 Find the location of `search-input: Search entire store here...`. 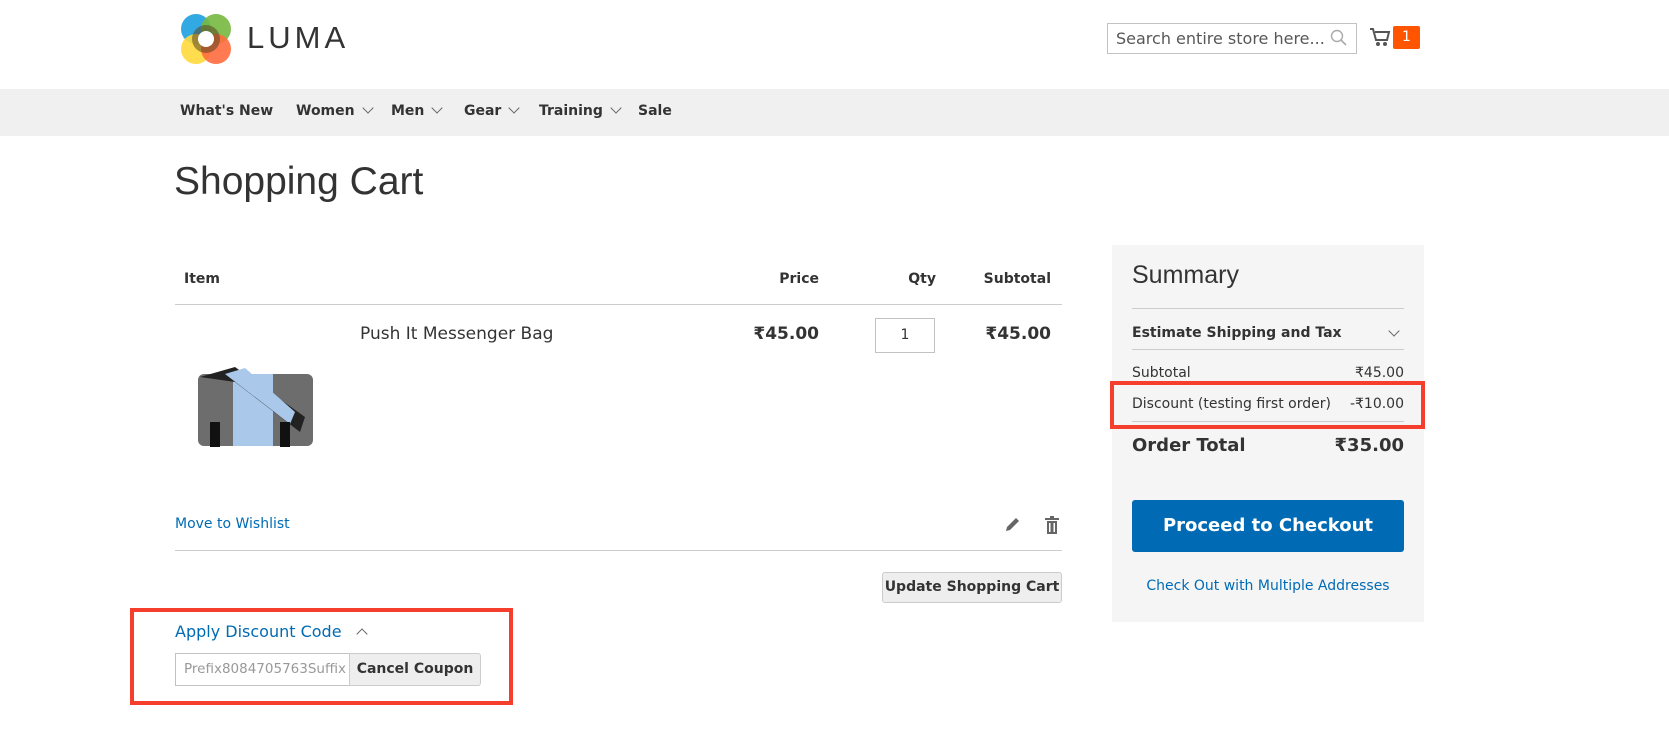

search-input: Search entire store here... is located at coordinates (1232, 38).